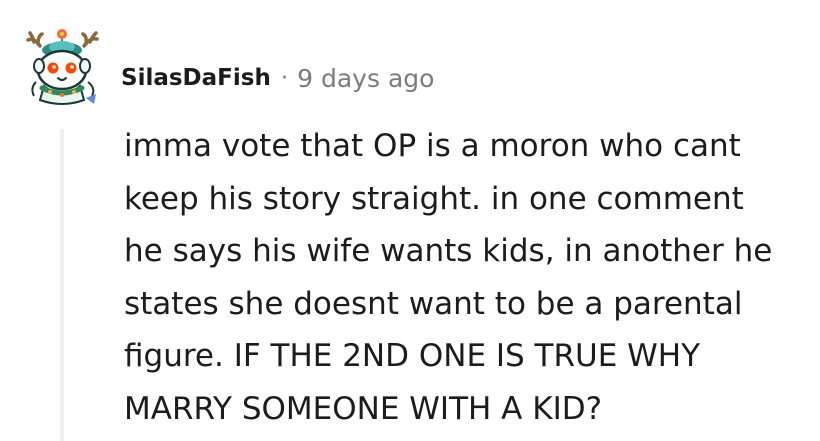 The width and height of the screenshot is (820, 441). Describe the element at coordinates (432, 146) in the screenshot. I see `comment-body-line: imma vote that OP is a moron who cant` at that location.